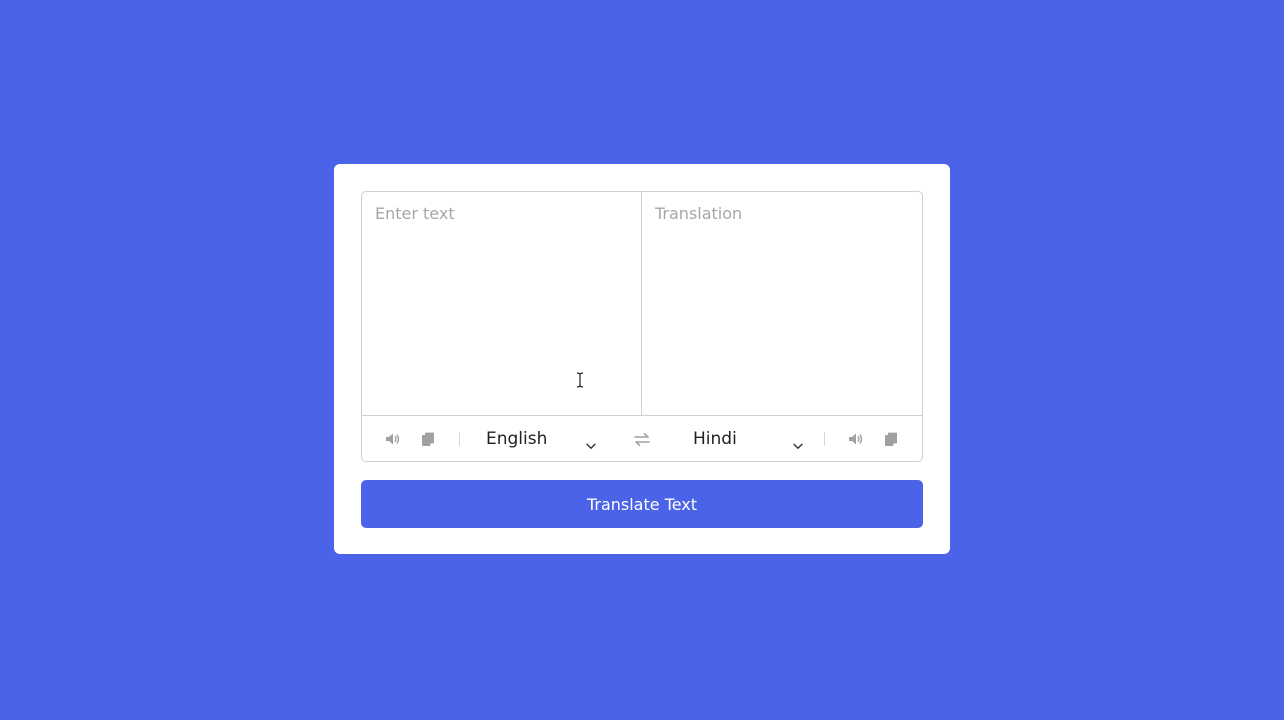 This screenshot has height=720, width=1284. I want to click on source-speaker-icon, so click(393, 439).